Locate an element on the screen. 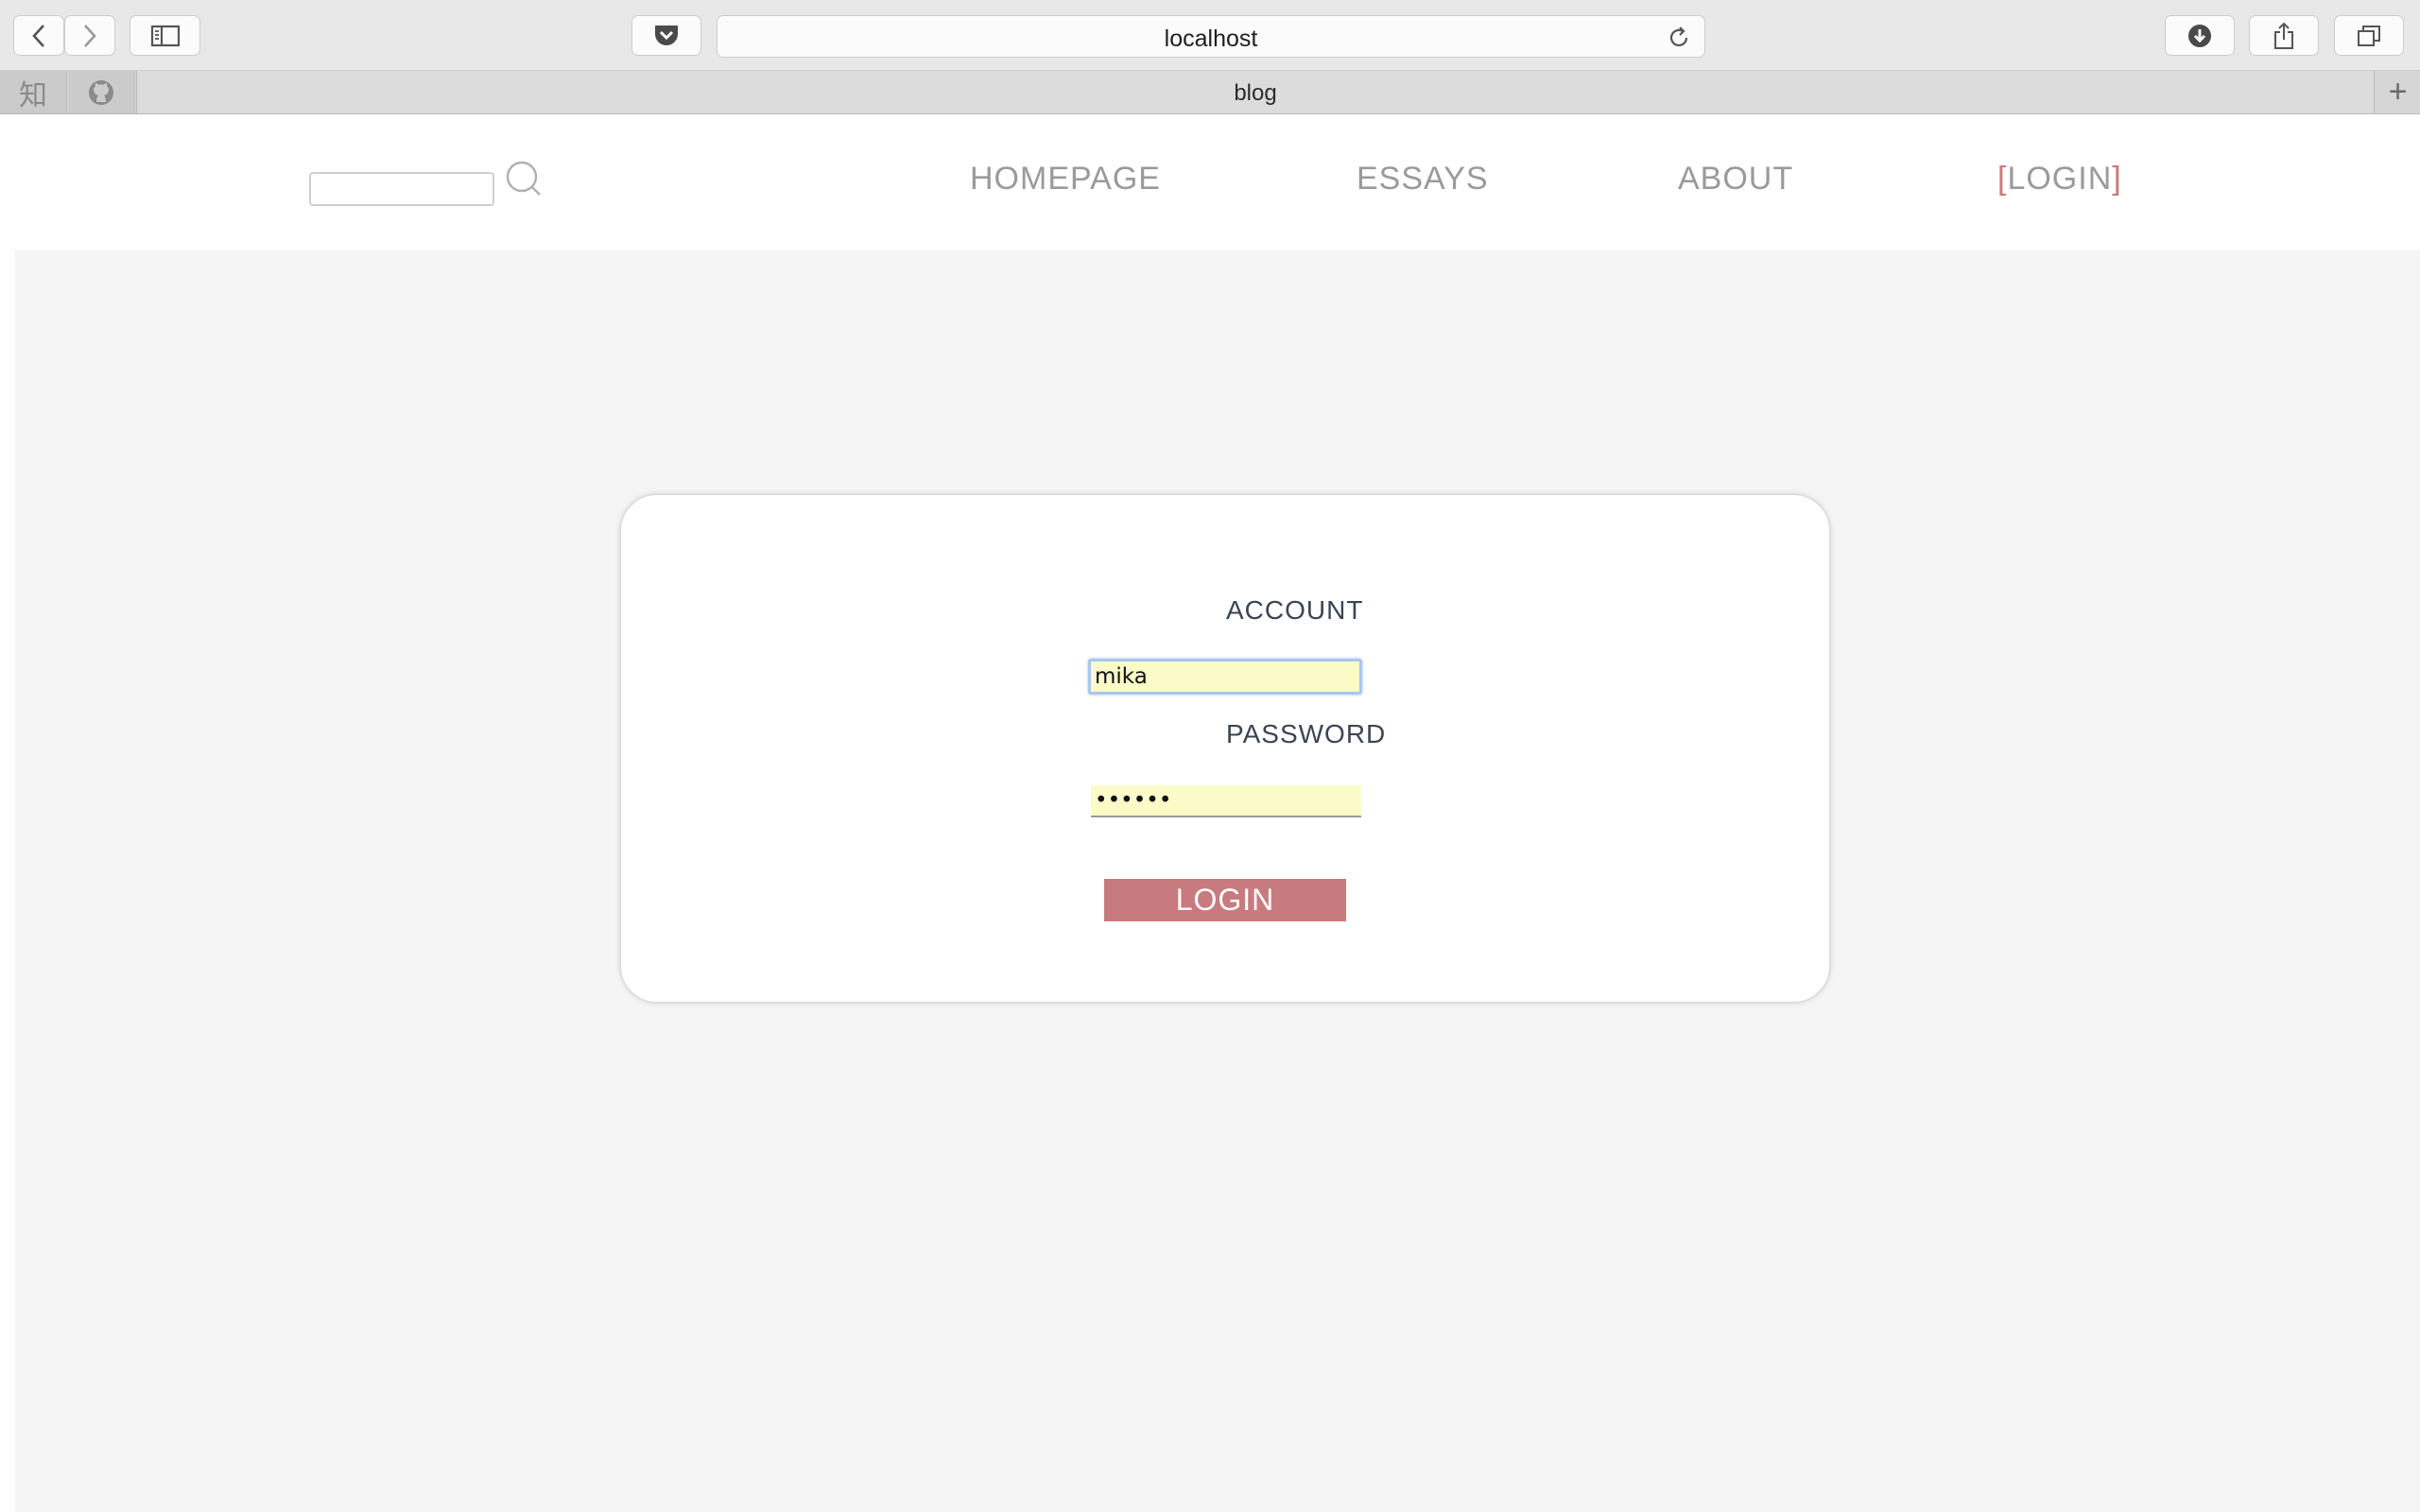  new-tab-button: + is located at coordinates (2398, 92).